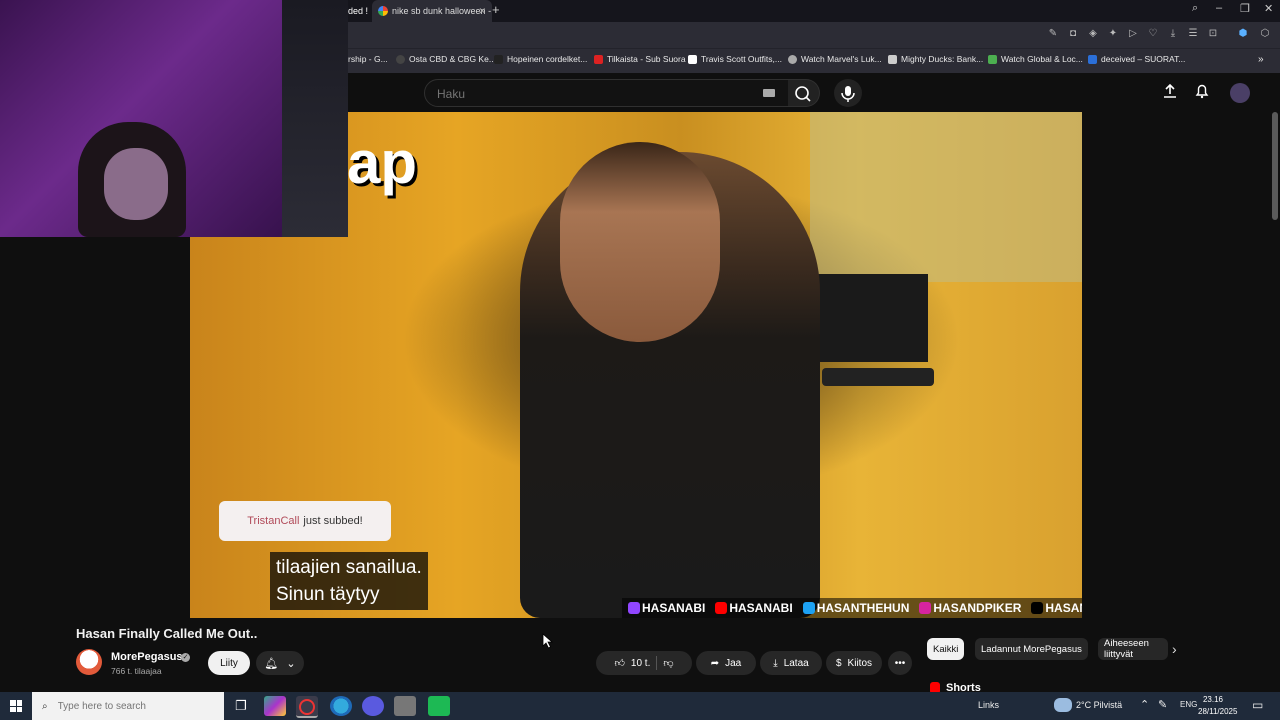 The width and height of the screenshot is (1280, 720). Describe the element at coordinates (1275, 166) in the screenshot. I see `page-scrollbar` at that location.